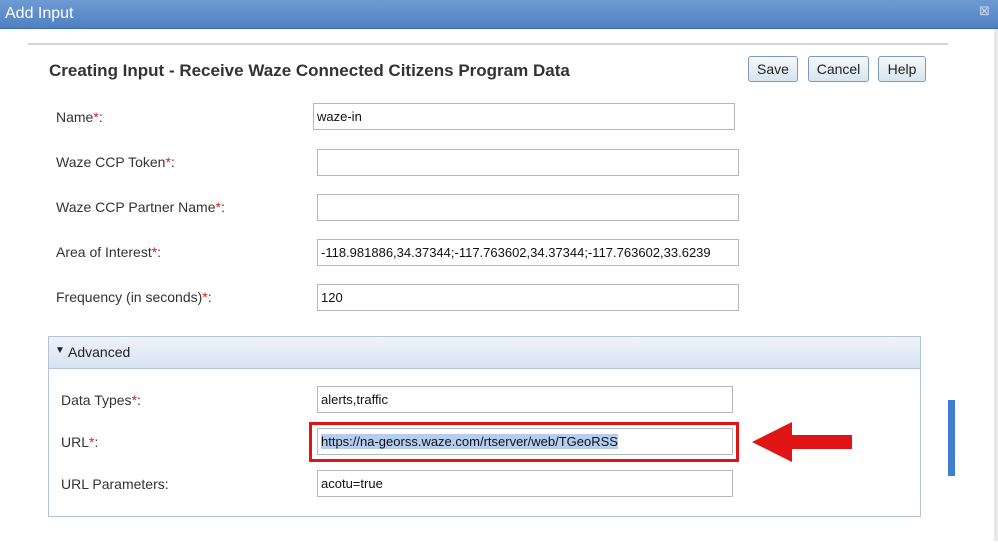 This screenshot has height=543, width=998. I want to click on arrow-left-icon, so click(802, 442).